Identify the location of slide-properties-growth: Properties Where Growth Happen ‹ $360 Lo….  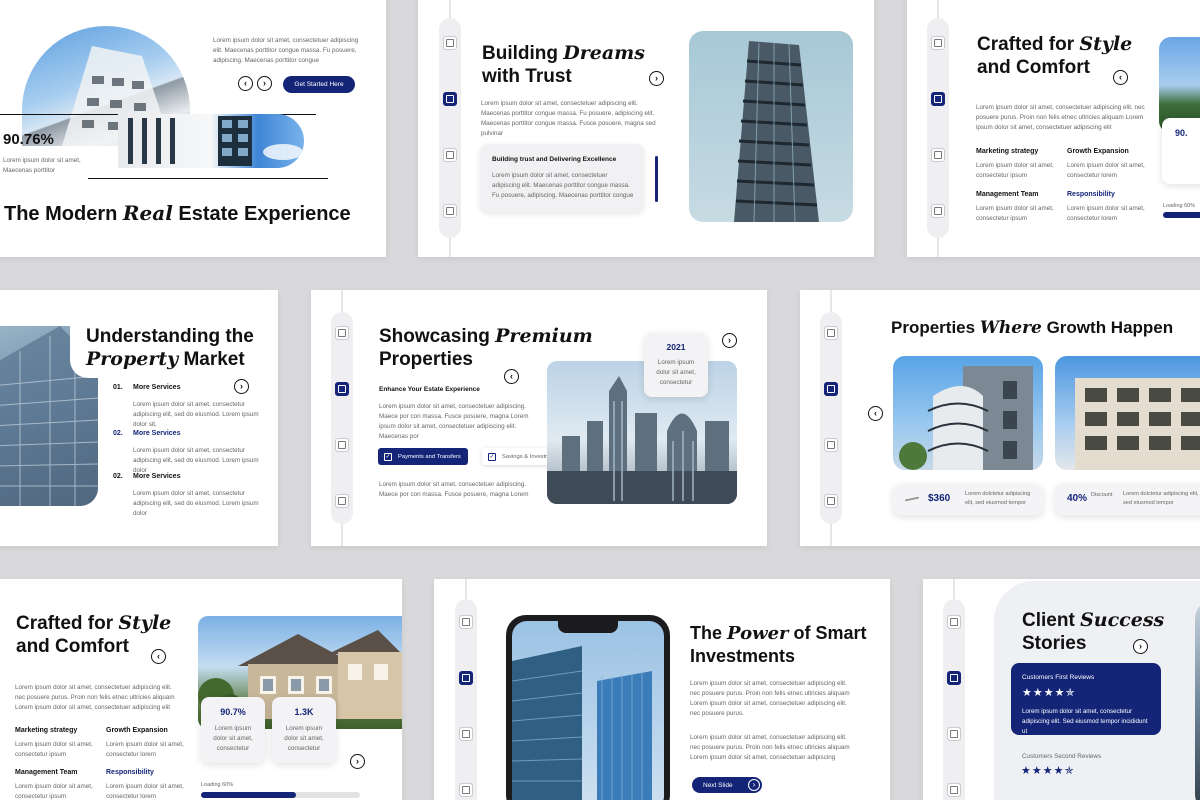
(1000, 418).